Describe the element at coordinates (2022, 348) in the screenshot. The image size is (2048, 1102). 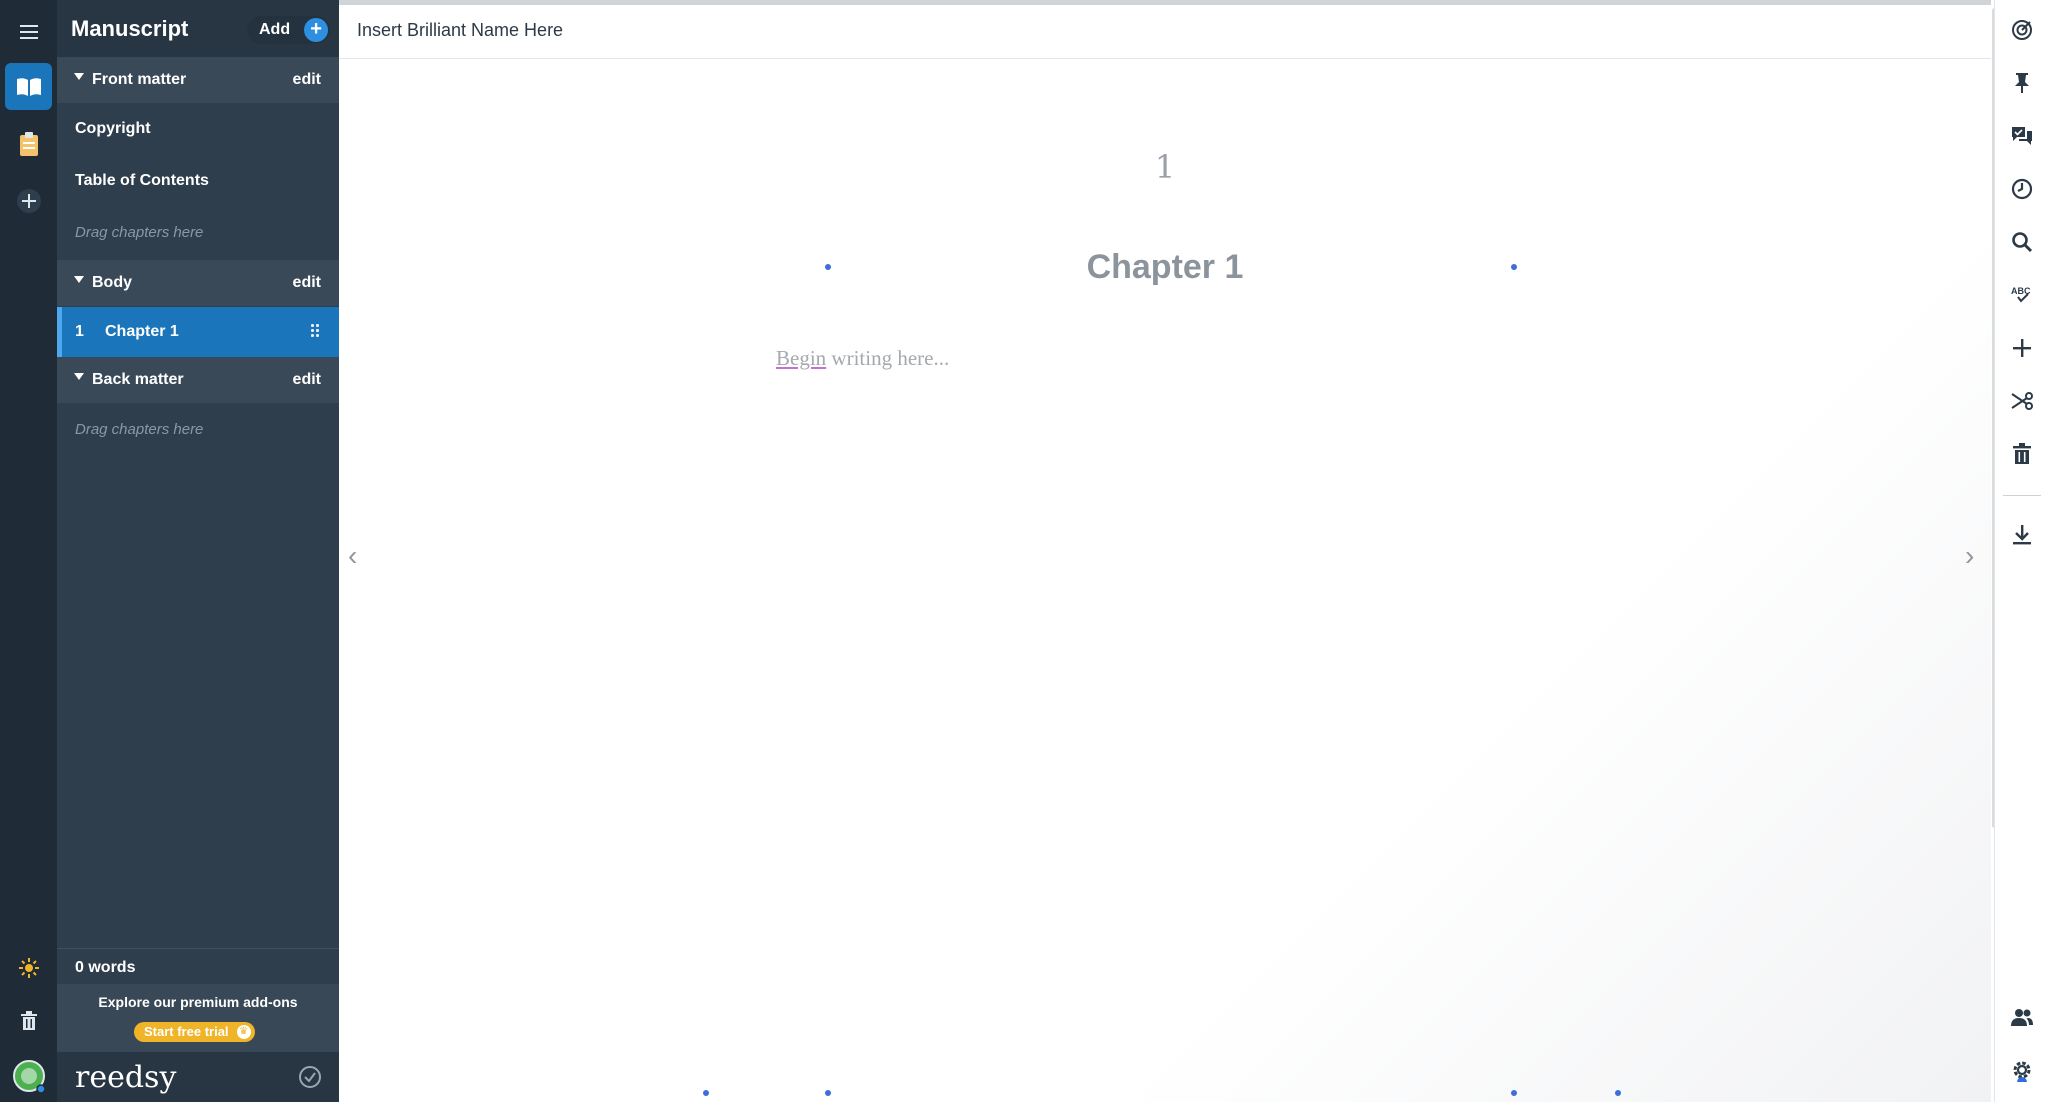
I see `add-icon` at that location.